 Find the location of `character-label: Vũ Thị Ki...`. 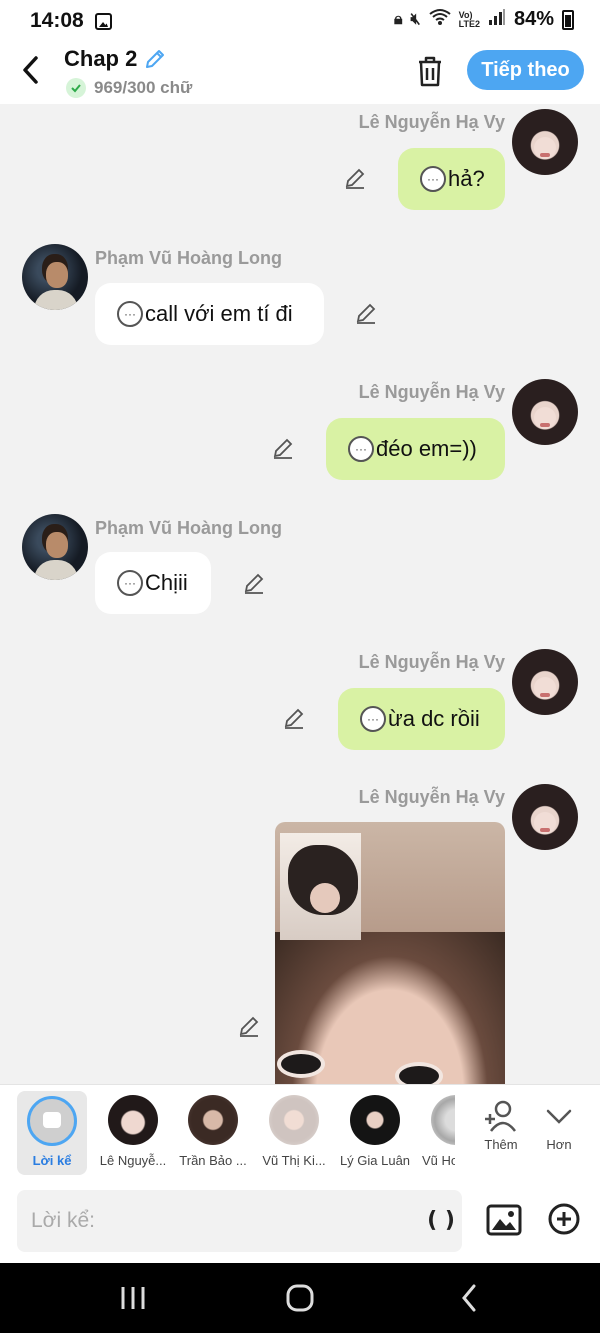

character-label: Vũ Thị Ki... is located at coordinates (294, 1160).